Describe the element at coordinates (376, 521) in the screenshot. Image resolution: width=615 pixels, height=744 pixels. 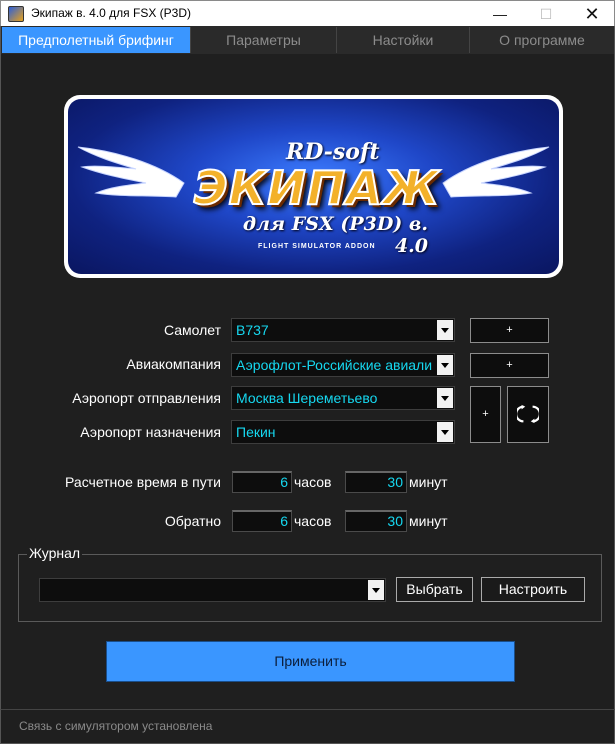
I see `return-minutes-input: 30` at that location.